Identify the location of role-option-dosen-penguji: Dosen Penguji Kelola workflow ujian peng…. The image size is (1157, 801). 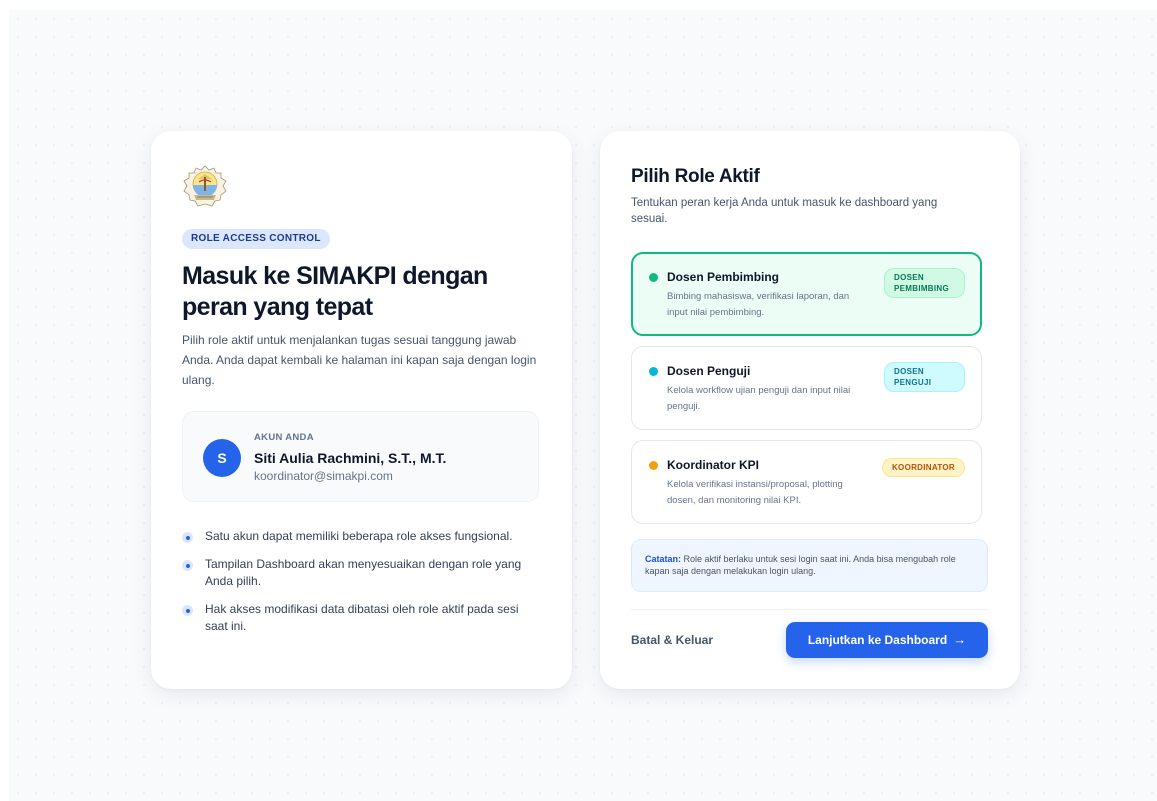
(806, 388).